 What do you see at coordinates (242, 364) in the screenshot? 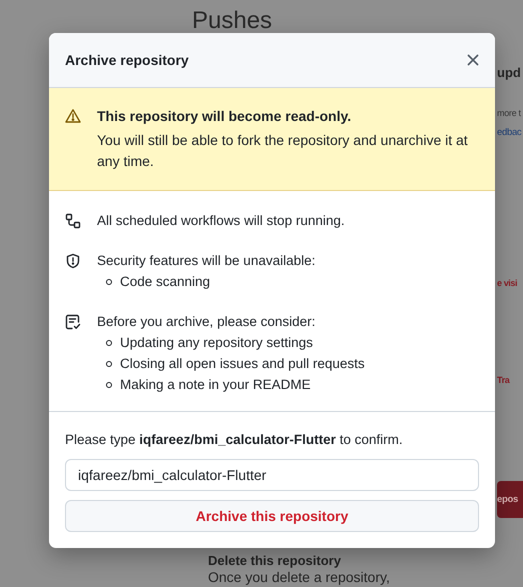
I see `bullet-text: Closing all open issues and pull requests` at bounding box center [242, 364].